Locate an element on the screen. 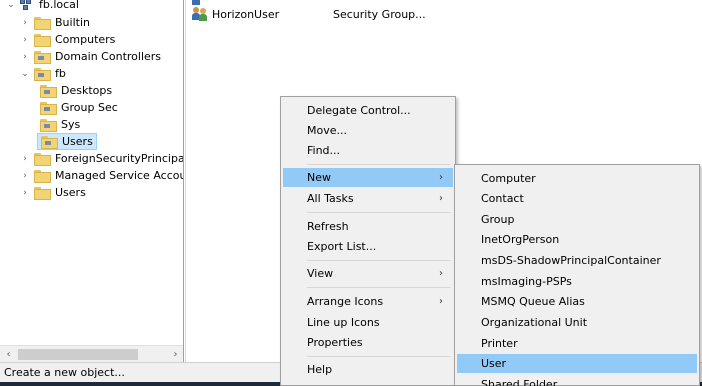 The height and width of the screenshot is (386, 702). submenu-item-contact: Contact is located at coordinates (577, 198).